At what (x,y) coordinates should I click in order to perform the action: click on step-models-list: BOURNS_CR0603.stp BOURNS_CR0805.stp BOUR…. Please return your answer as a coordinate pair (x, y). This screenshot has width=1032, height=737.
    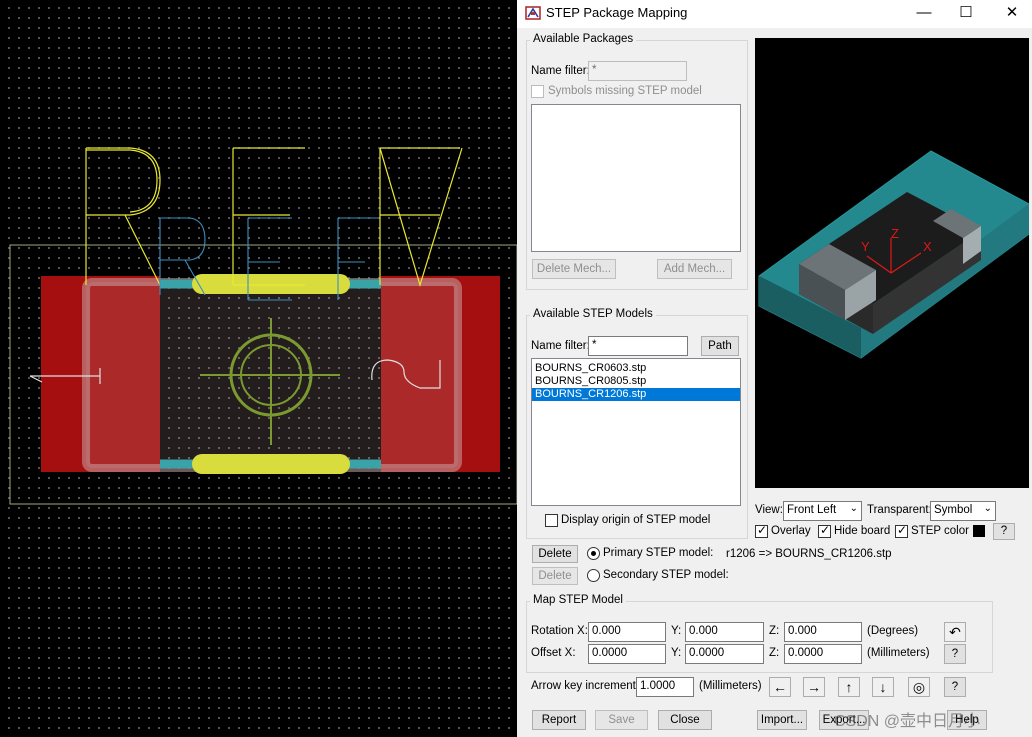
    Looking at the image, I should click on (636, 432).